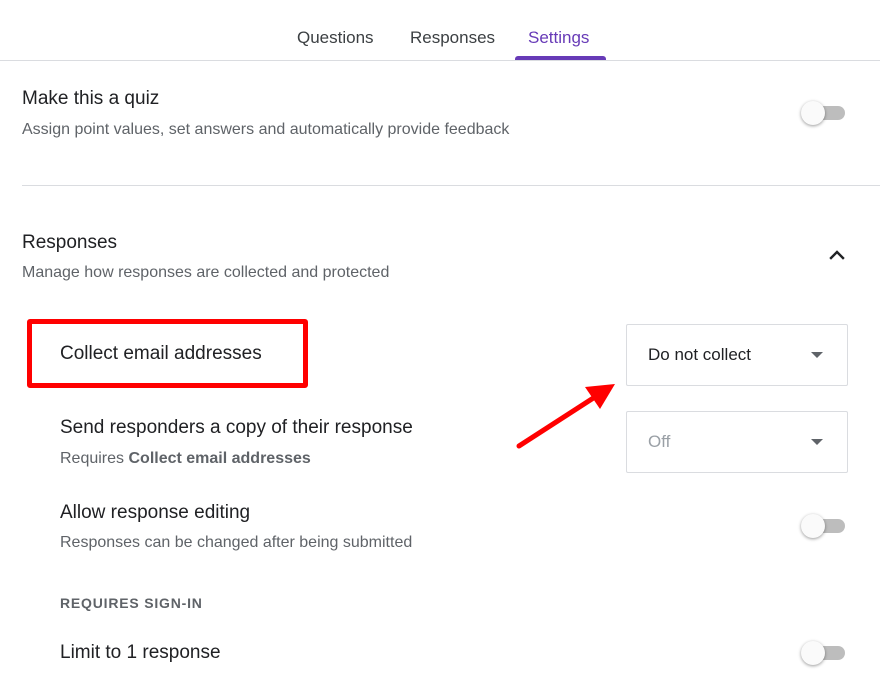  Describe the element at coordinates (94, 458) in the screenshot. I see `requires-prefix: Requires` at that location.